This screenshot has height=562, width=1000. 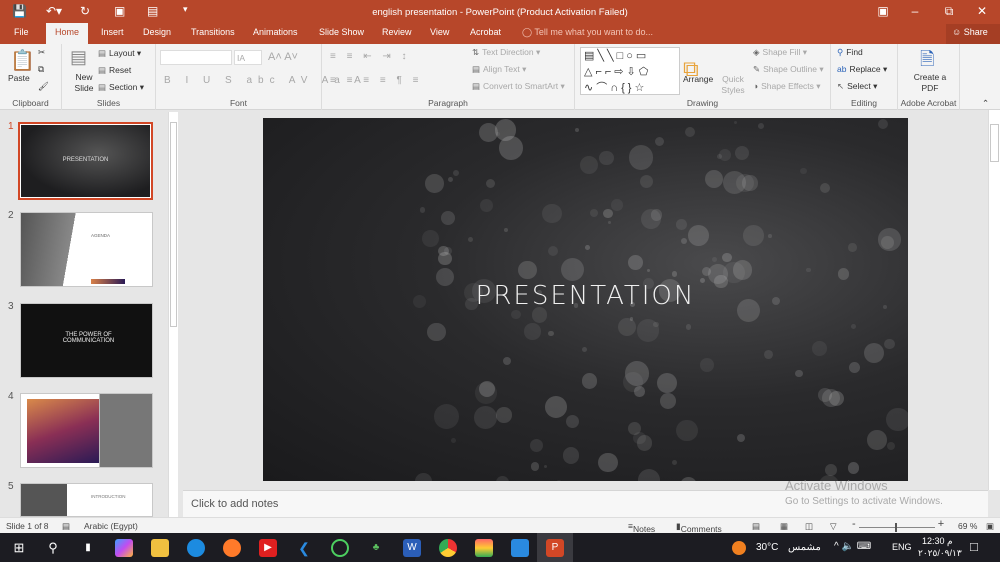 What do you see at coordinates (41, 52) in the screenshot?
I see `cut-icon: ✂` at bounding box center [41, 52].